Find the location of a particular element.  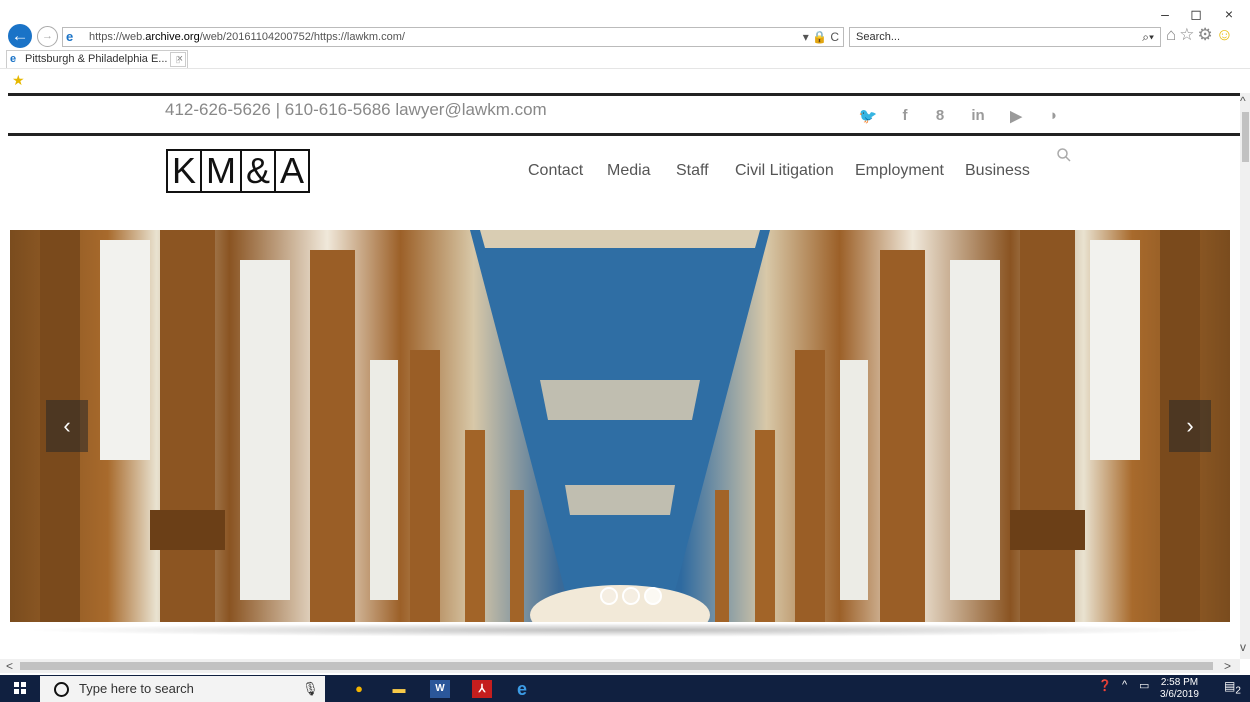

maximize-button: ◻ is located at coordinates (1196, 14).